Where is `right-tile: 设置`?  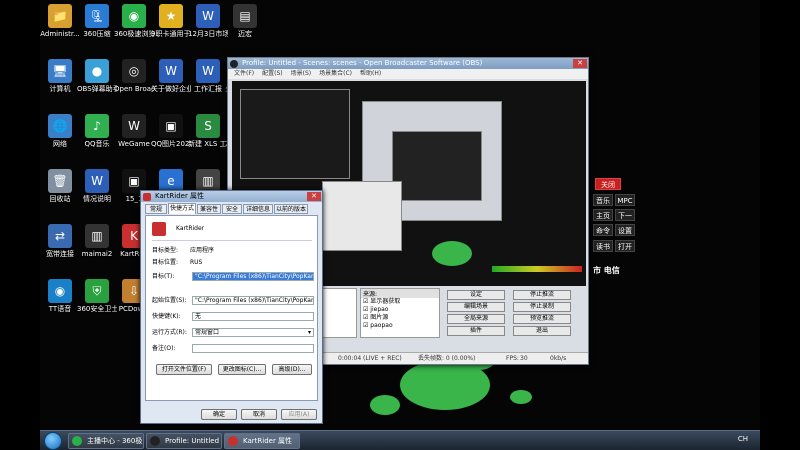
right-tile: 设置 is located at coordinates (625, 230).